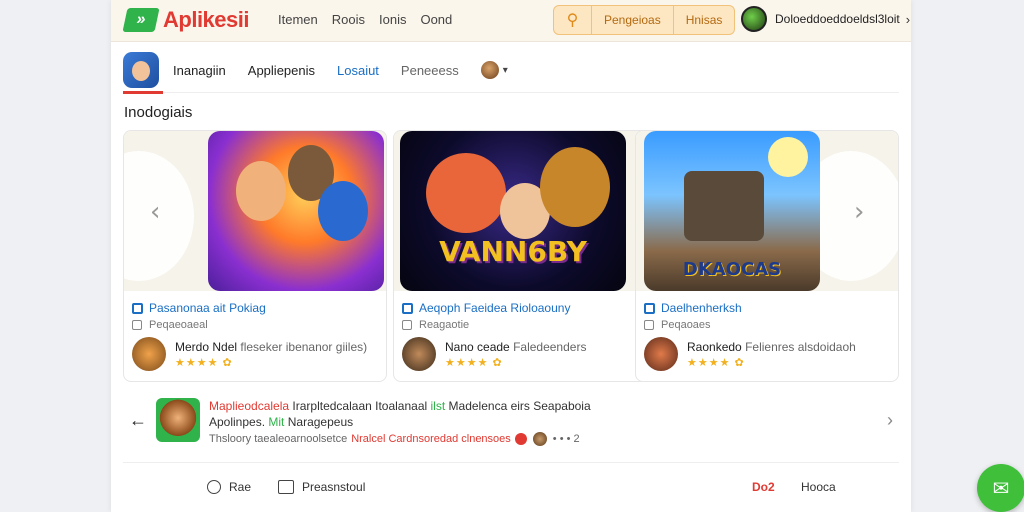 Image resolution: width=1024 pixels, height=512 pixels. I want to click on tab-4: Peneeess, so click(430, 70).